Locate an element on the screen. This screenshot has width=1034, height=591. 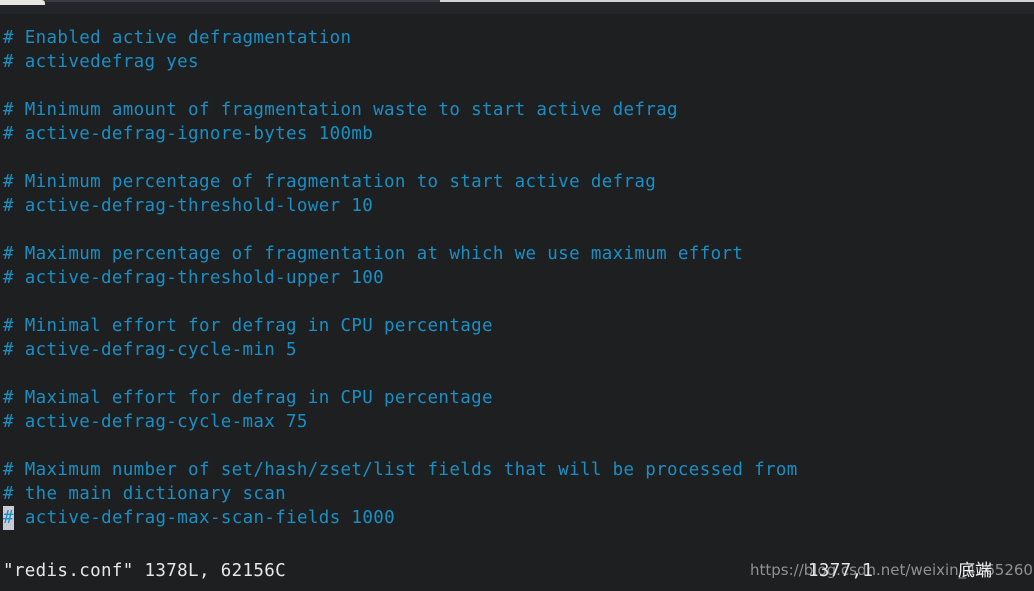
code-line: # active-defrag-threshold-upper 100 is located at coordinates (194, 278).